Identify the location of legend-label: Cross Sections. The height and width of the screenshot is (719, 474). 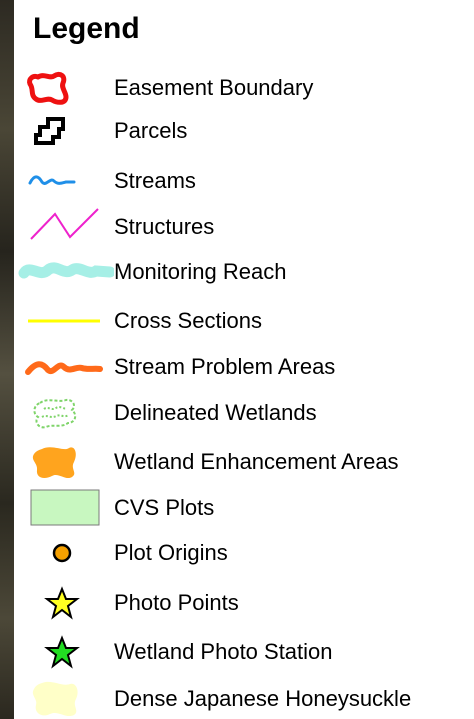
(188, 320).